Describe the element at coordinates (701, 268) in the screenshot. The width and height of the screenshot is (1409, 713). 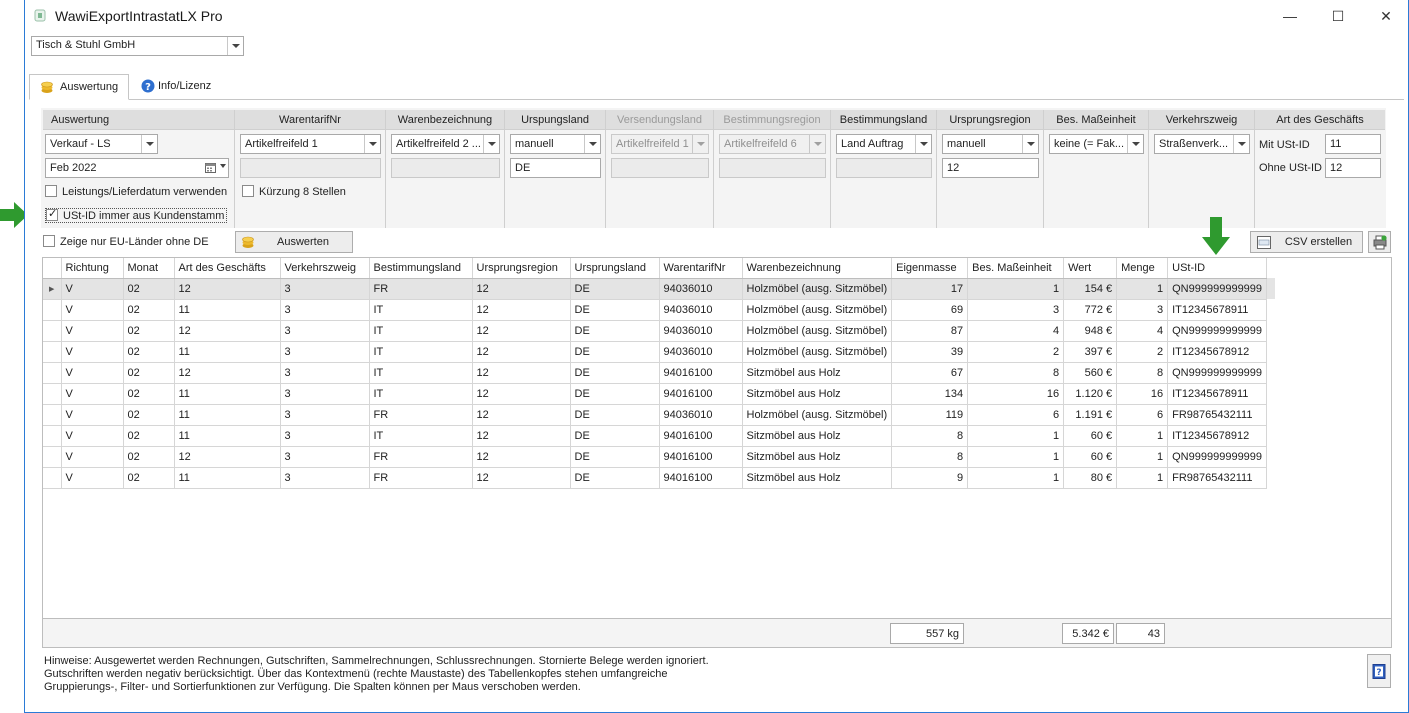
I see `col-header-warentarifnr: WarentarifNr` at that location.